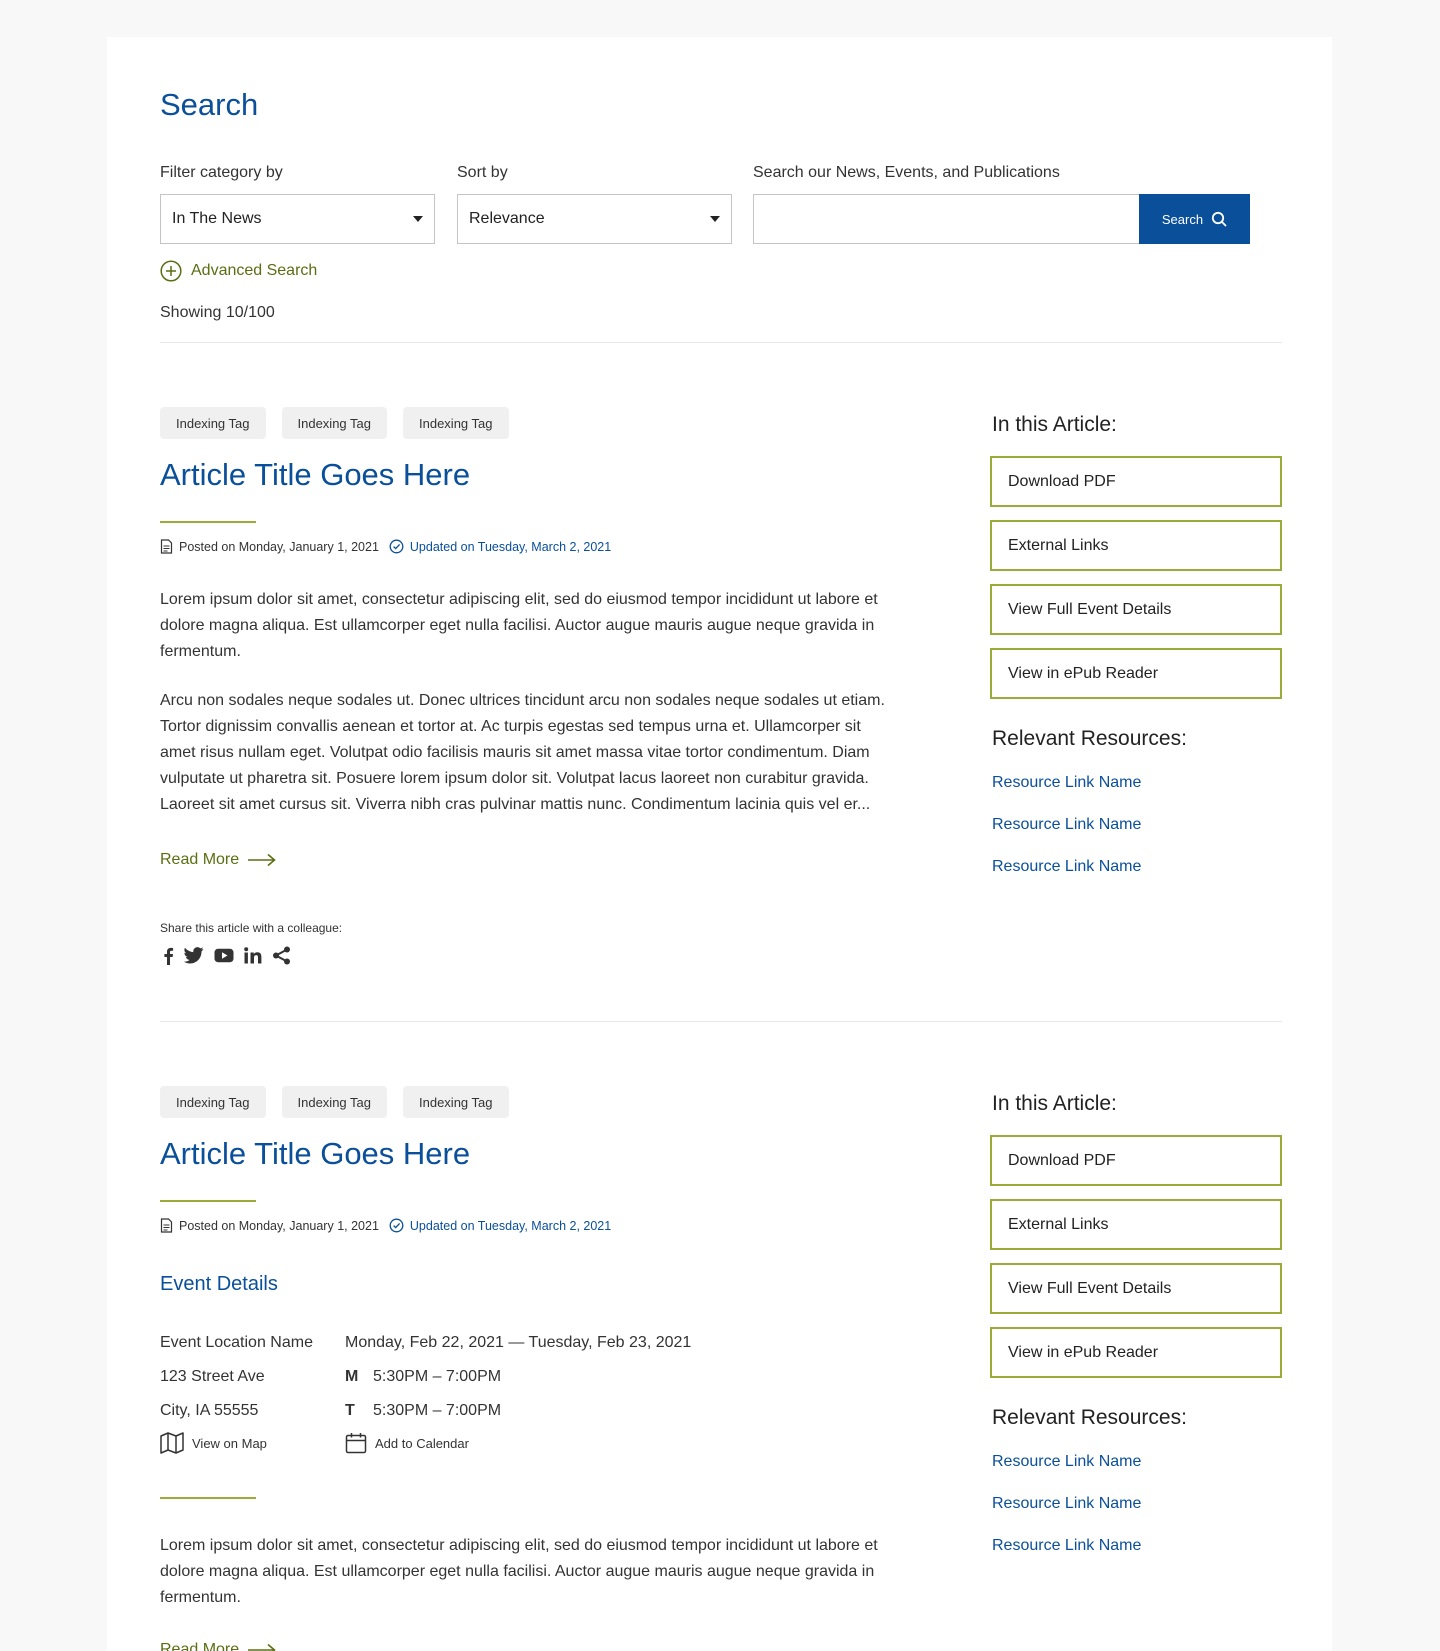  I want to click on search-button: Search, so click(1194, 219).